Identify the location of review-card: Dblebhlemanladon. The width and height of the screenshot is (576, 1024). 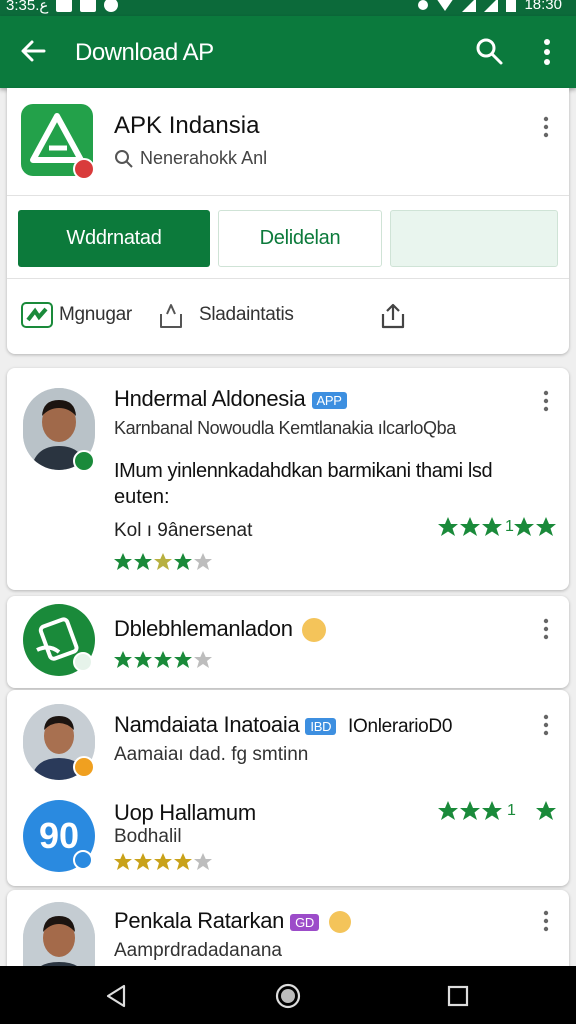
(288, 642).